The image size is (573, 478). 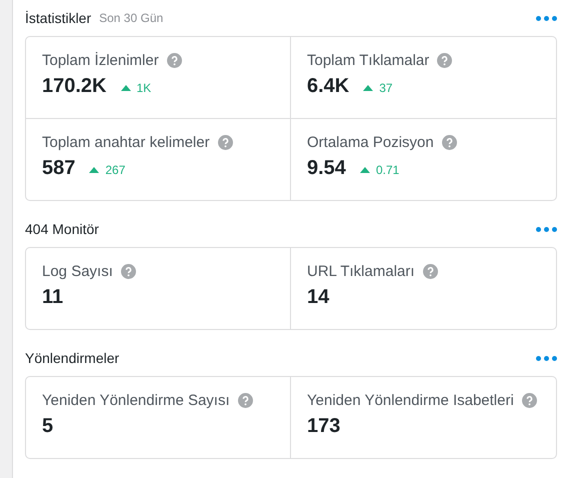 I want to click on metric-change: 267, so click(x=115, y=170).